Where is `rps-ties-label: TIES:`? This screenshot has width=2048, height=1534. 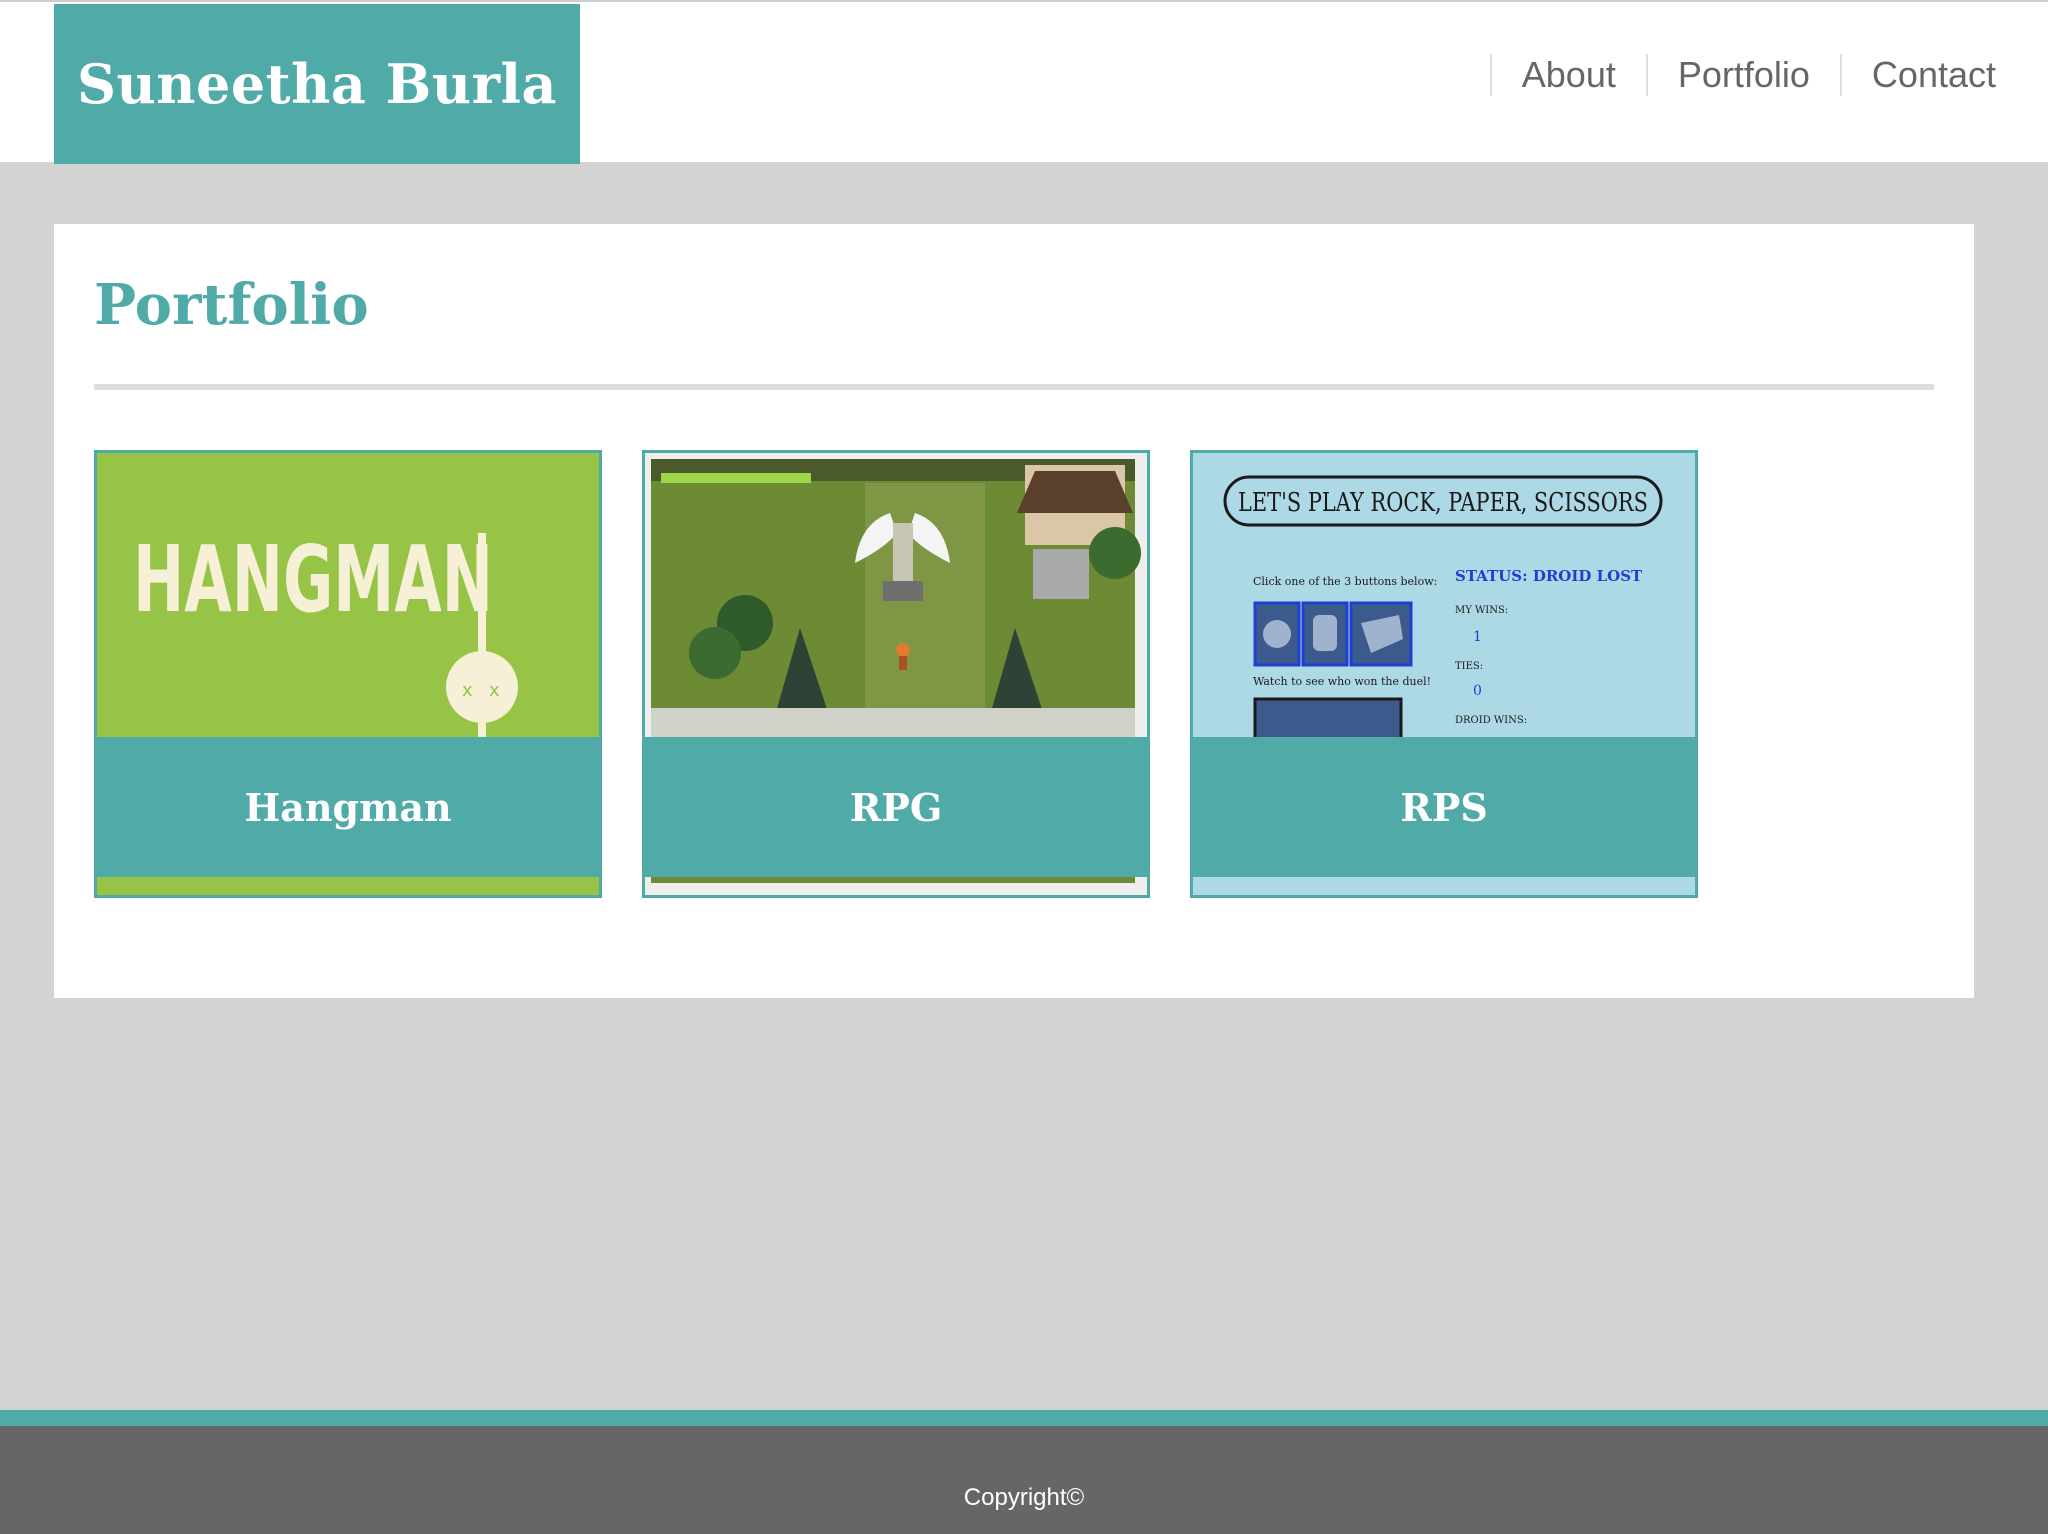
rps-ties-label: TIES: is located at coordinates (1469, 666).